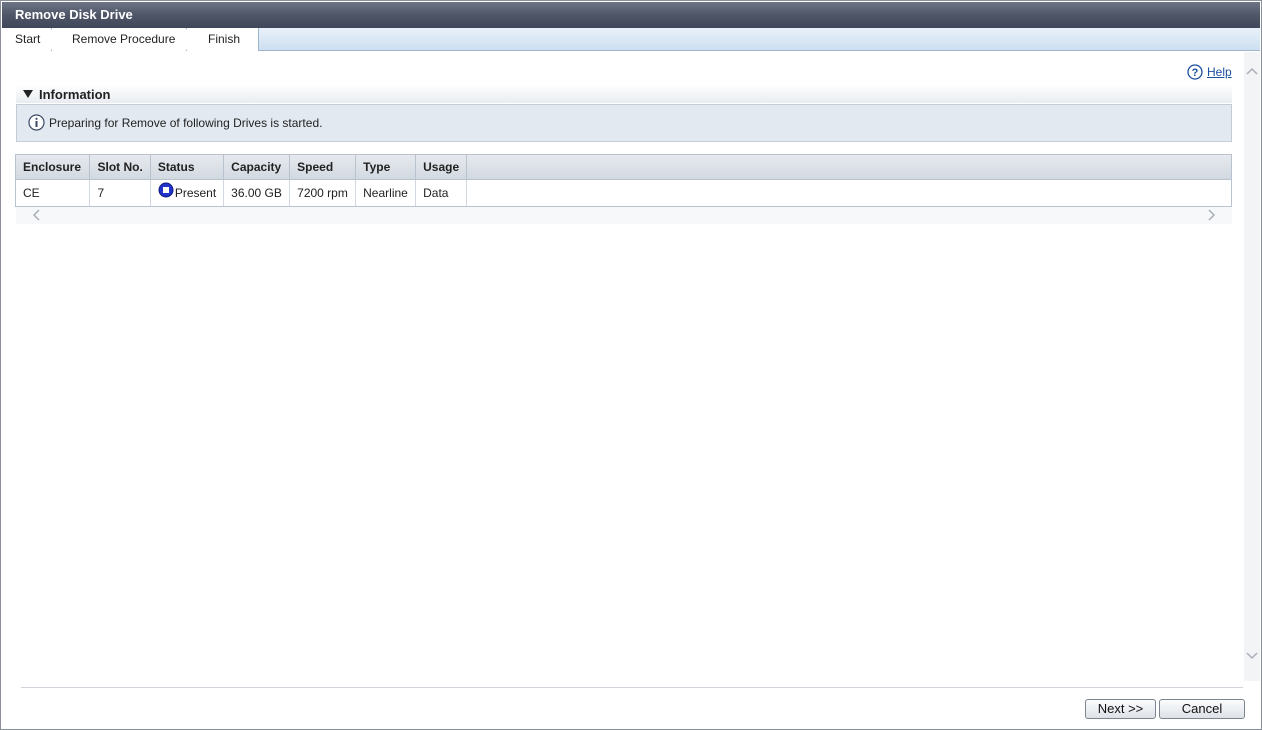 The image size is (1262, 730). What do you see at coordinates (323, 192) in the screenshot?
I see `cell-speed: 7200 rpm` at bounding box center [323, 192].